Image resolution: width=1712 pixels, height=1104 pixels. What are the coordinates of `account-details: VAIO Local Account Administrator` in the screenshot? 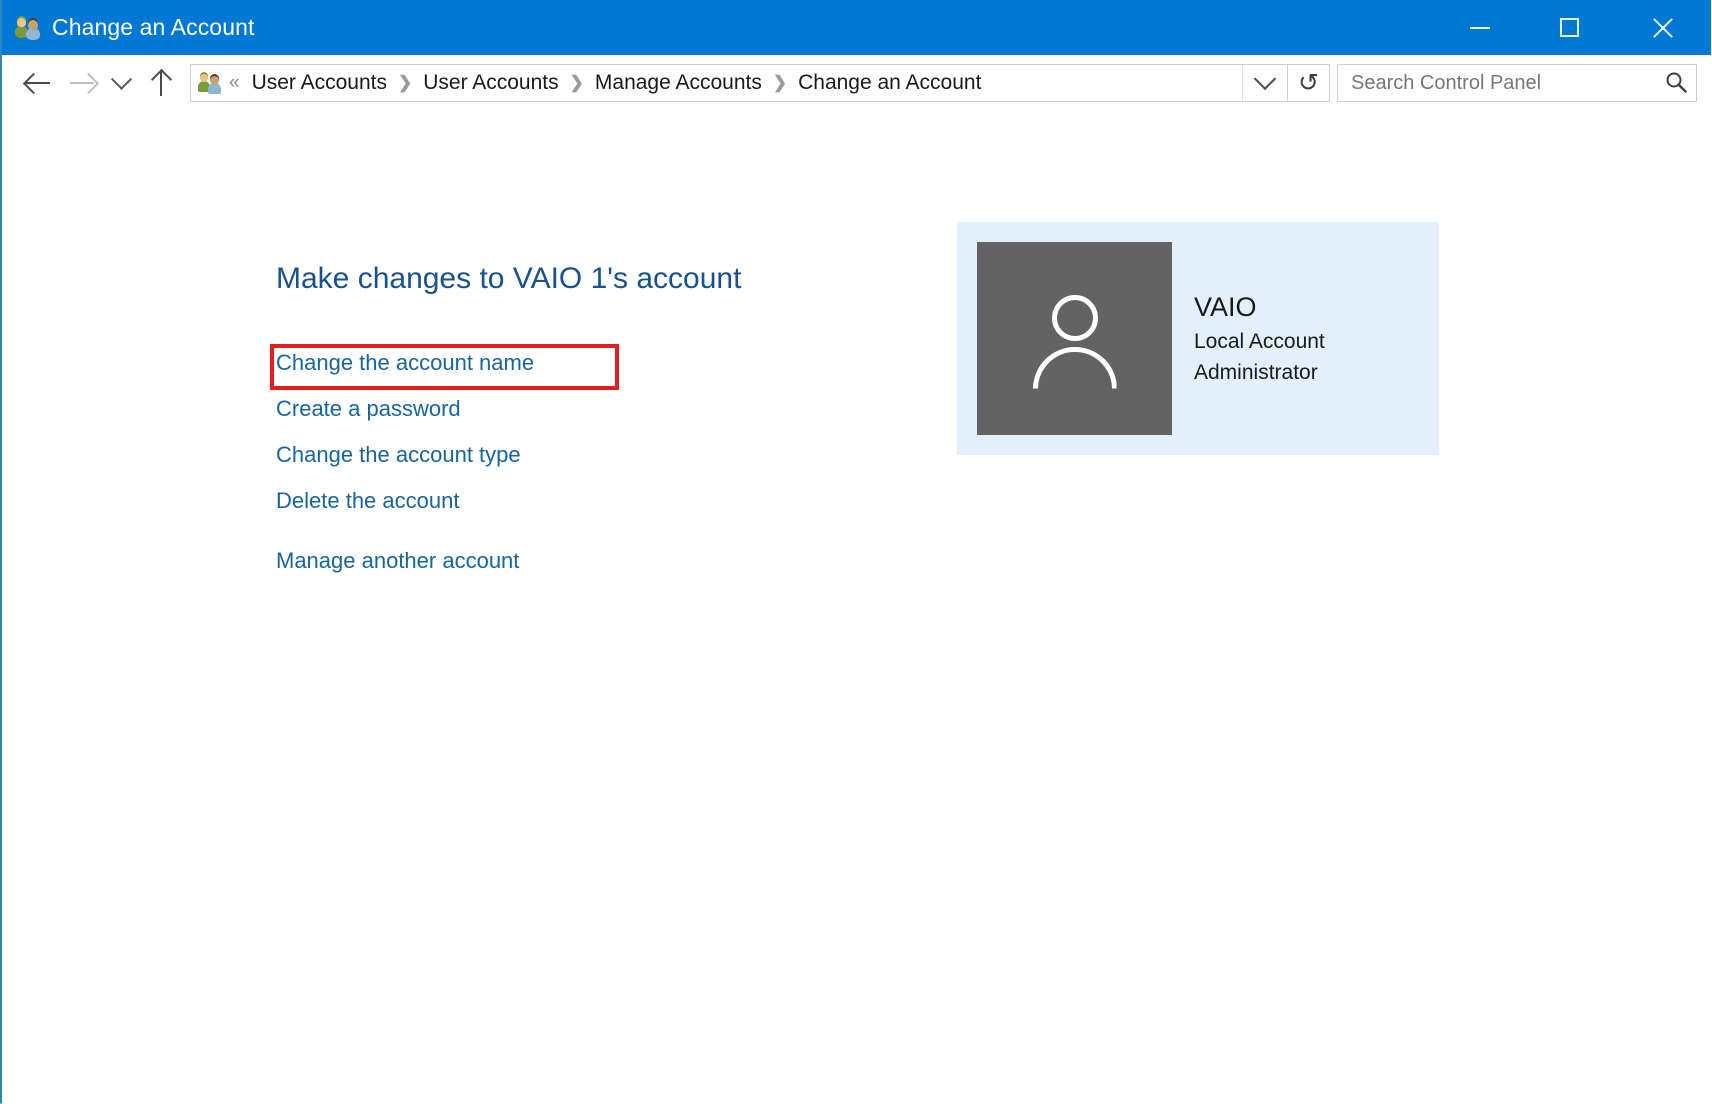 It's located at (1259, 338).